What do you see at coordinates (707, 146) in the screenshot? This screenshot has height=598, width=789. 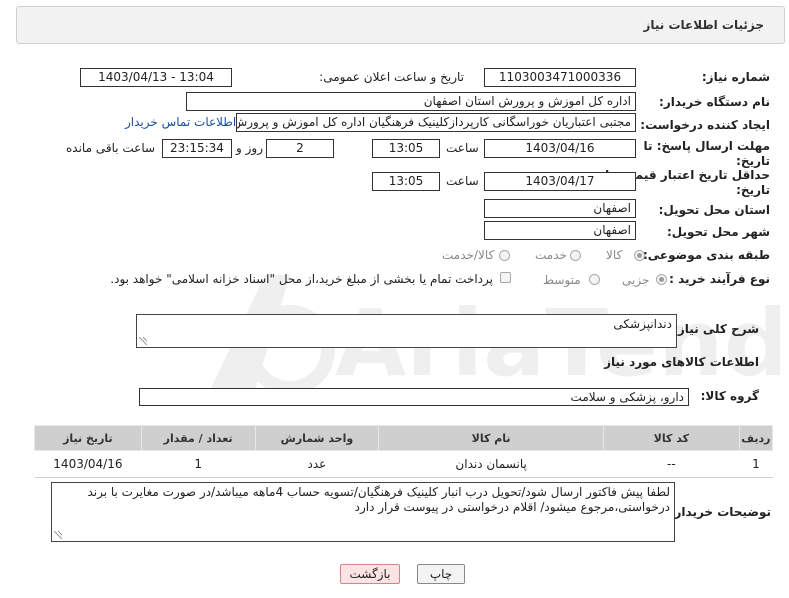 I see `deadline-label: مهلت ارسال پاسخ: تا` at bounding box center [707, 146].